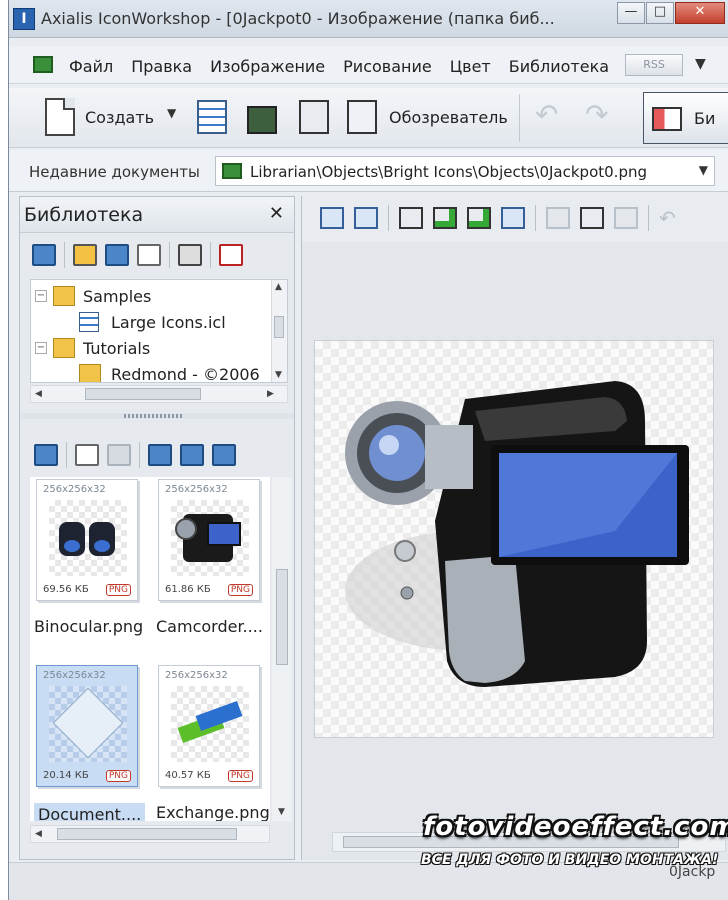 This screenshot has width=728, height=900. Describe the element at coordinates (84, 215) in the screenshot. I see `library-title: Библиотека` at that location.